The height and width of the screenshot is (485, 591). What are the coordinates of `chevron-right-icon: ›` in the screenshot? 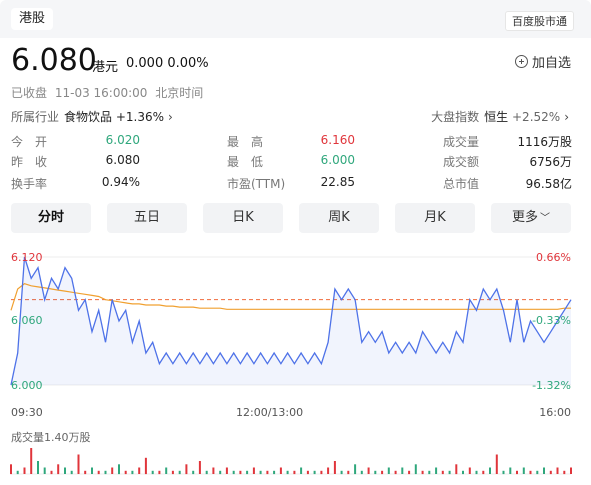 It's located at (170, 117).